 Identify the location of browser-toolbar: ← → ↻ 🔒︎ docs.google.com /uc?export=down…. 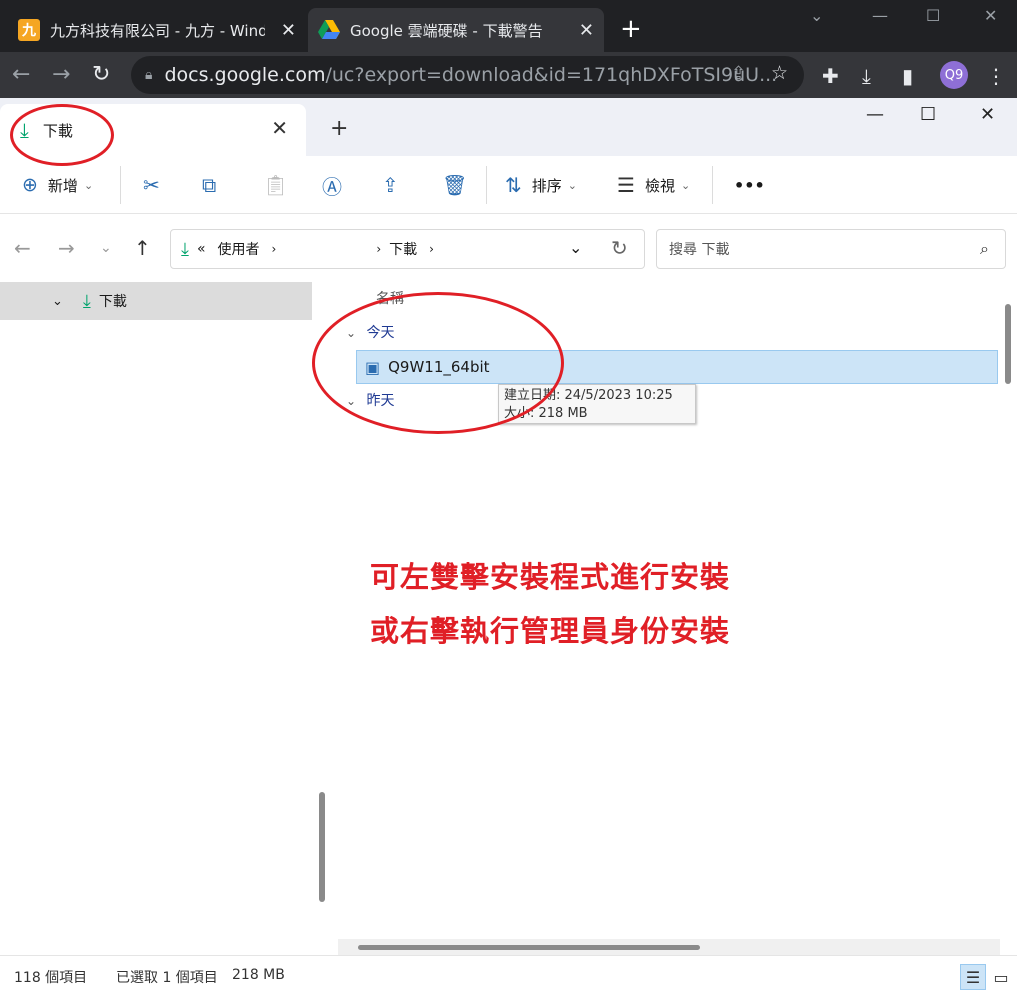
(508, 75).